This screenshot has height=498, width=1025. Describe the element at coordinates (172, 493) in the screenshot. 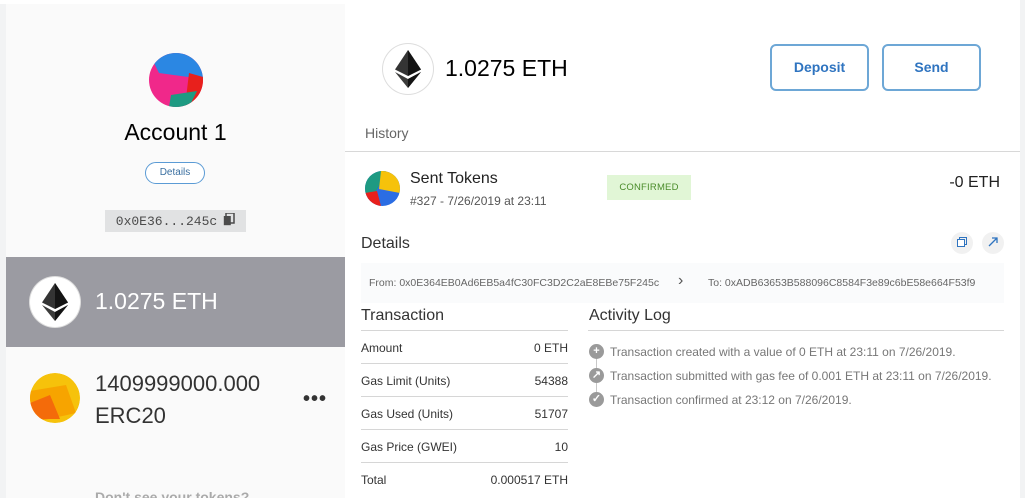

I see `dont-see-tokens-link: Don't see your tokens?` at that location.